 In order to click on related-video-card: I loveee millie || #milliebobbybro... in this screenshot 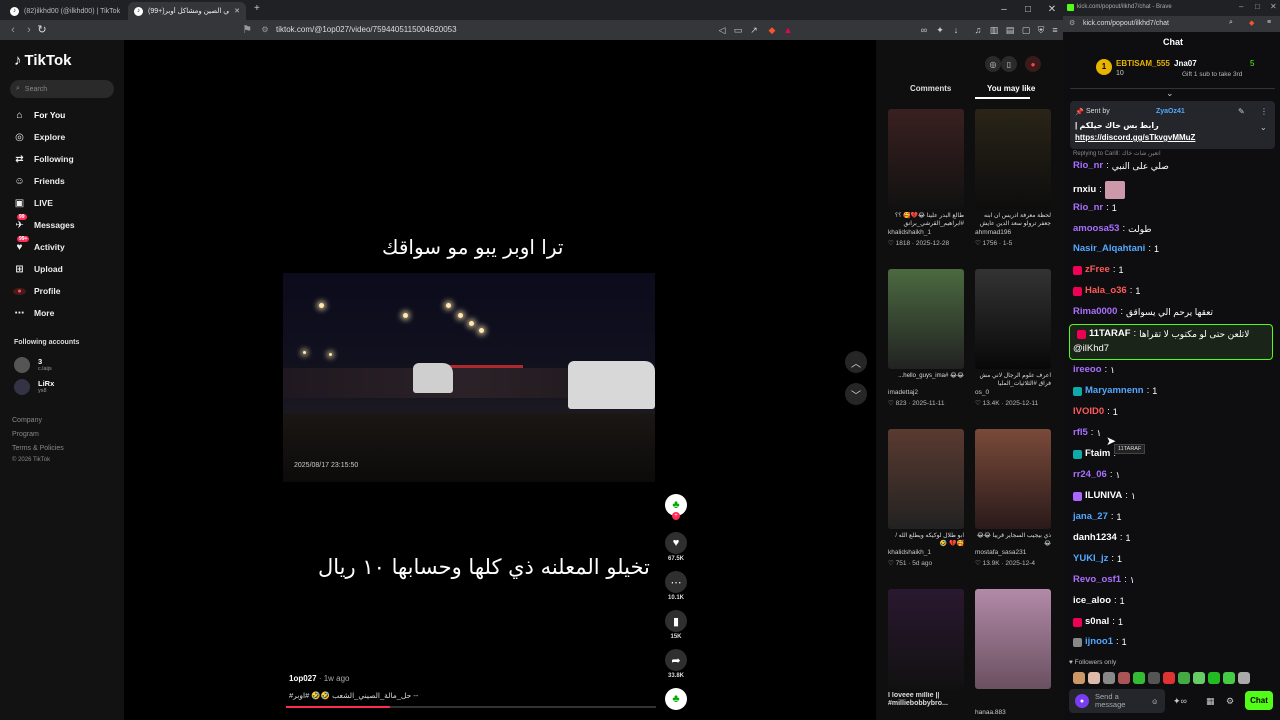, I will do `click(926, 650)`.